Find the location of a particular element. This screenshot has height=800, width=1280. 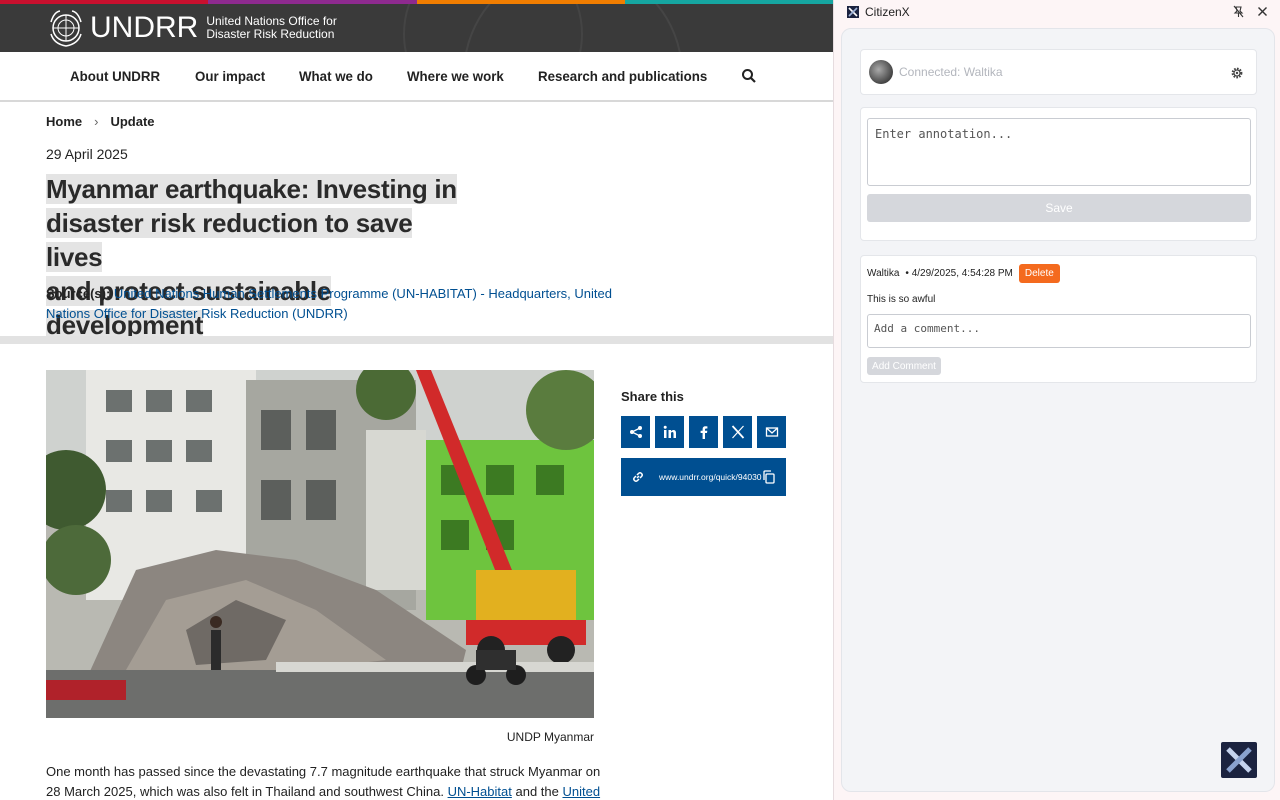

add-comment-button: Add Comment is located at coordinates (904, 366).